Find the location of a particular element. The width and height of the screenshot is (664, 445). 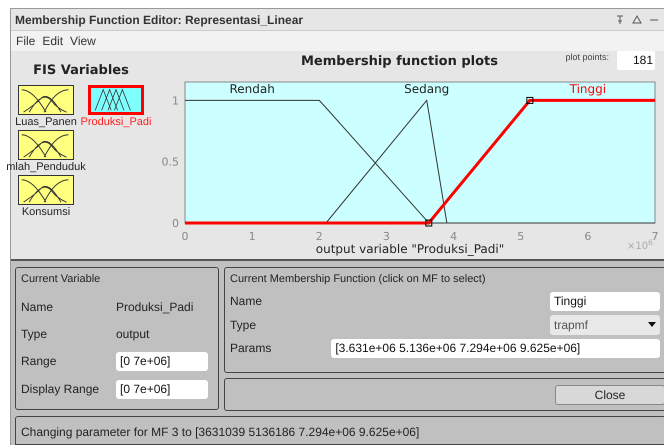

x-tick-label: 5 is located at coordinates (520, 236).